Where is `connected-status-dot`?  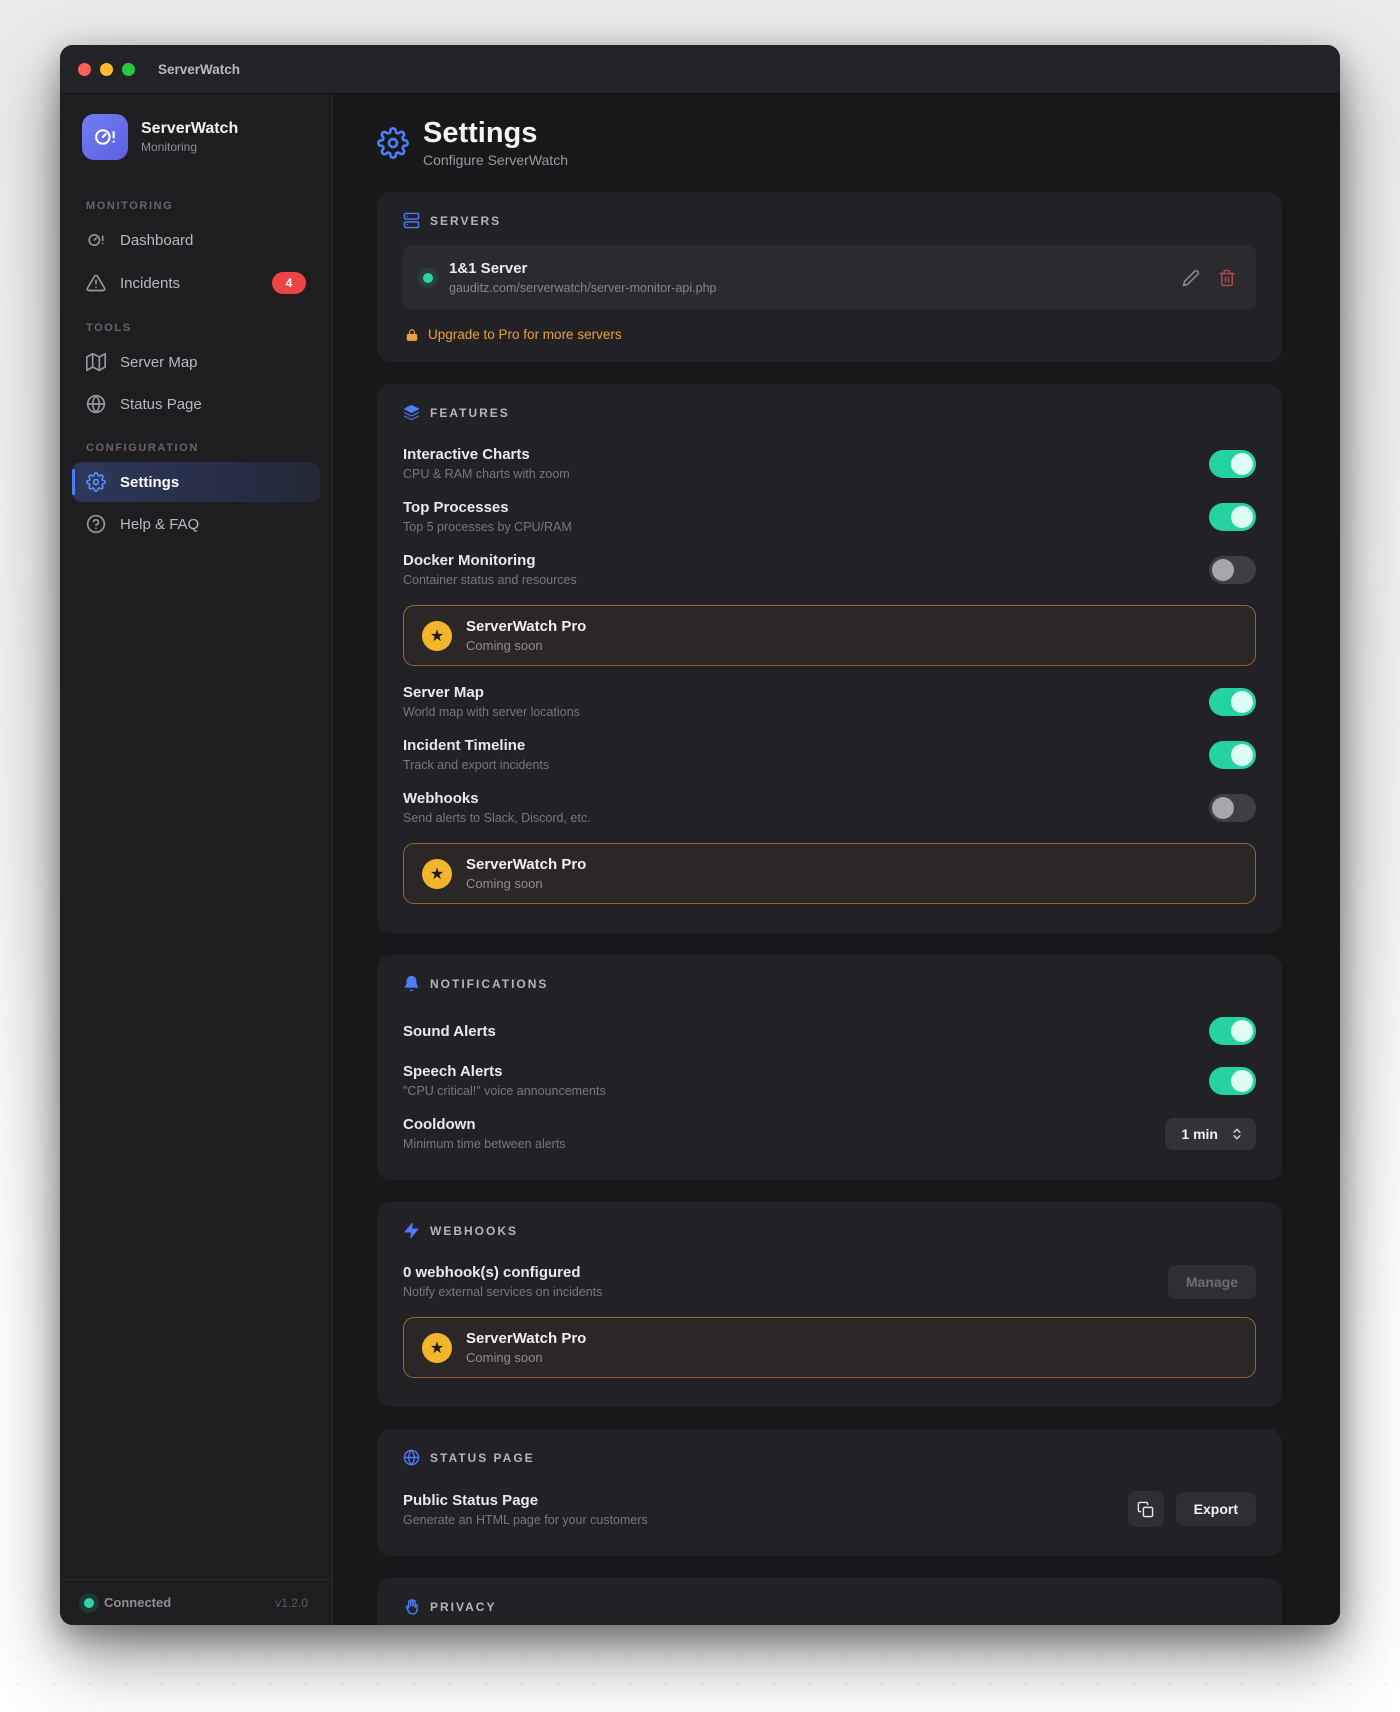 connected-status-dot is located at coordinates (89, 1602).